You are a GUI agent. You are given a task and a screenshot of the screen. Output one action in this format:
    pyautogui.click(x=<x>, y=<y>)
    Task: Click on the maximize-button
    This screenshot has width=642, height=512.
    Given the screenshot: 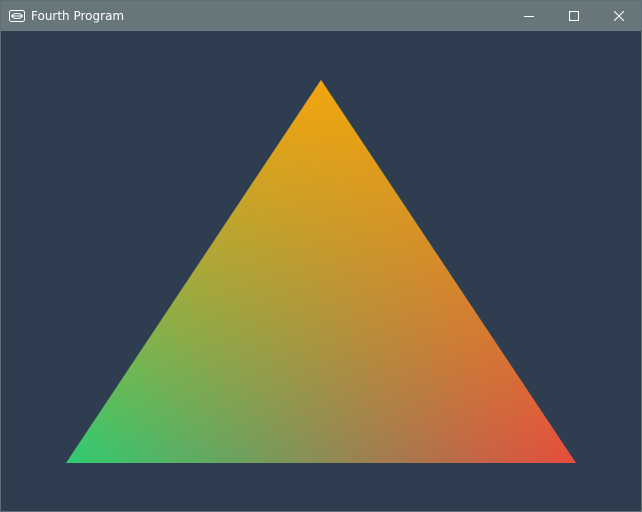 What is the action you would take?
    pyautogui.click(x=573, y=16)
    